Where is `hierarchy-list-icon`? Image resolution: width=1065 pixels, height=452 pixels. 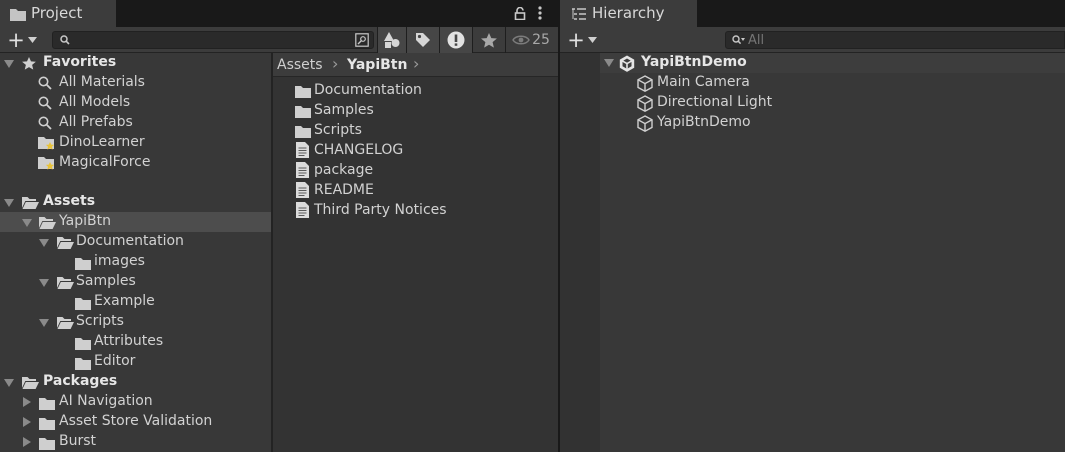
hierarchy-list-icon is located at coordinates (579, 14).